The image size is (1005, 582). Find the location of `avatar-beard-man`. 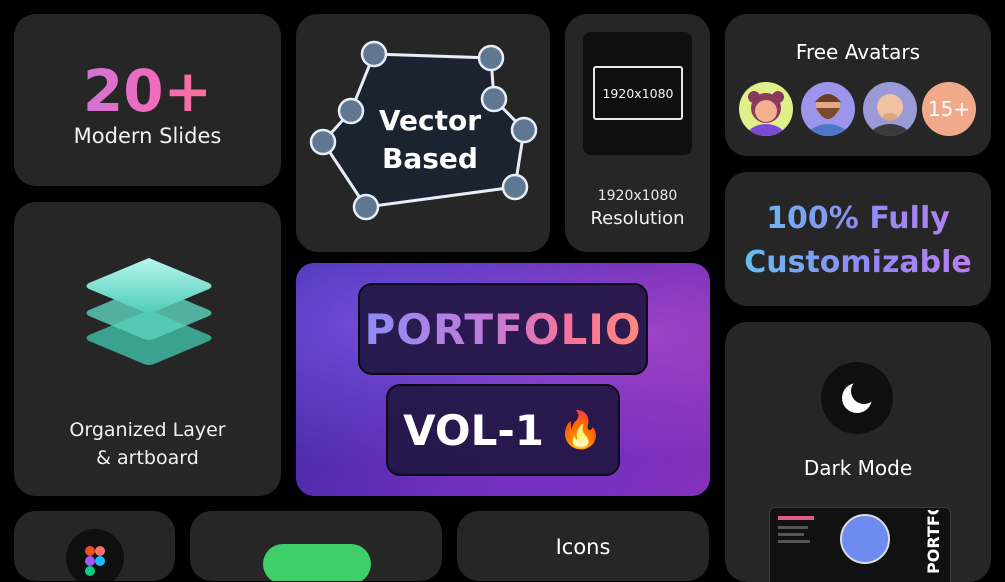

avatar-beard-man is located at coordinates (828, 109).